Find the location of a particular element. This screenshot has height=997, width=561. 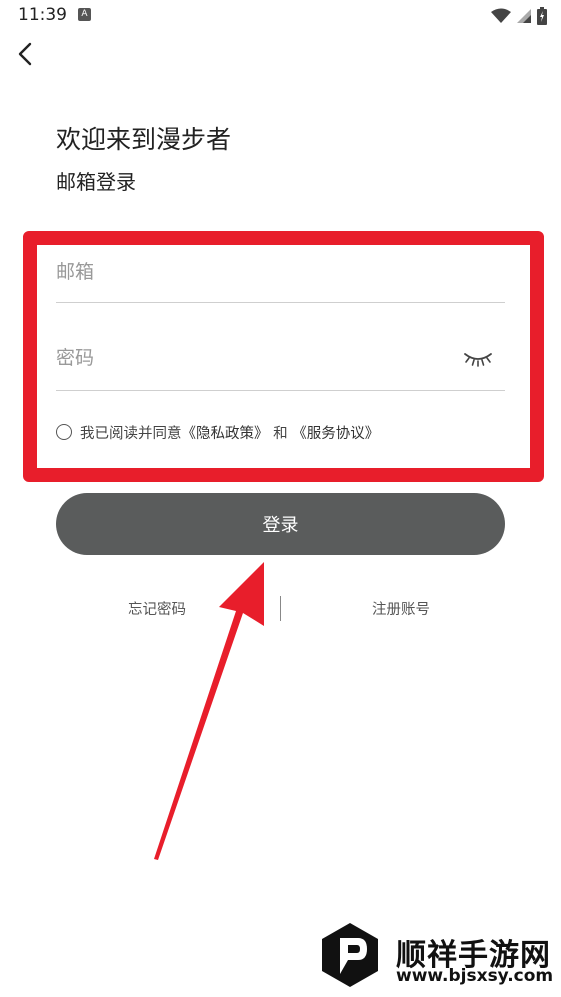

notification-icon: A is located at coordinates (84, 14).